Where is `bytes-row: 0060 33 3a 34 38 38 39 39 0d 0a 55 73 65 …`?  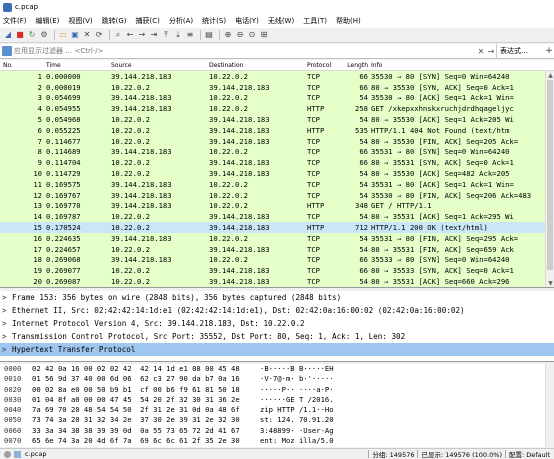 bytes-row: 0060 33 3a 34 38 38 39 39 0d 0a 55 73 65 … is located at coordinates (277, 431).